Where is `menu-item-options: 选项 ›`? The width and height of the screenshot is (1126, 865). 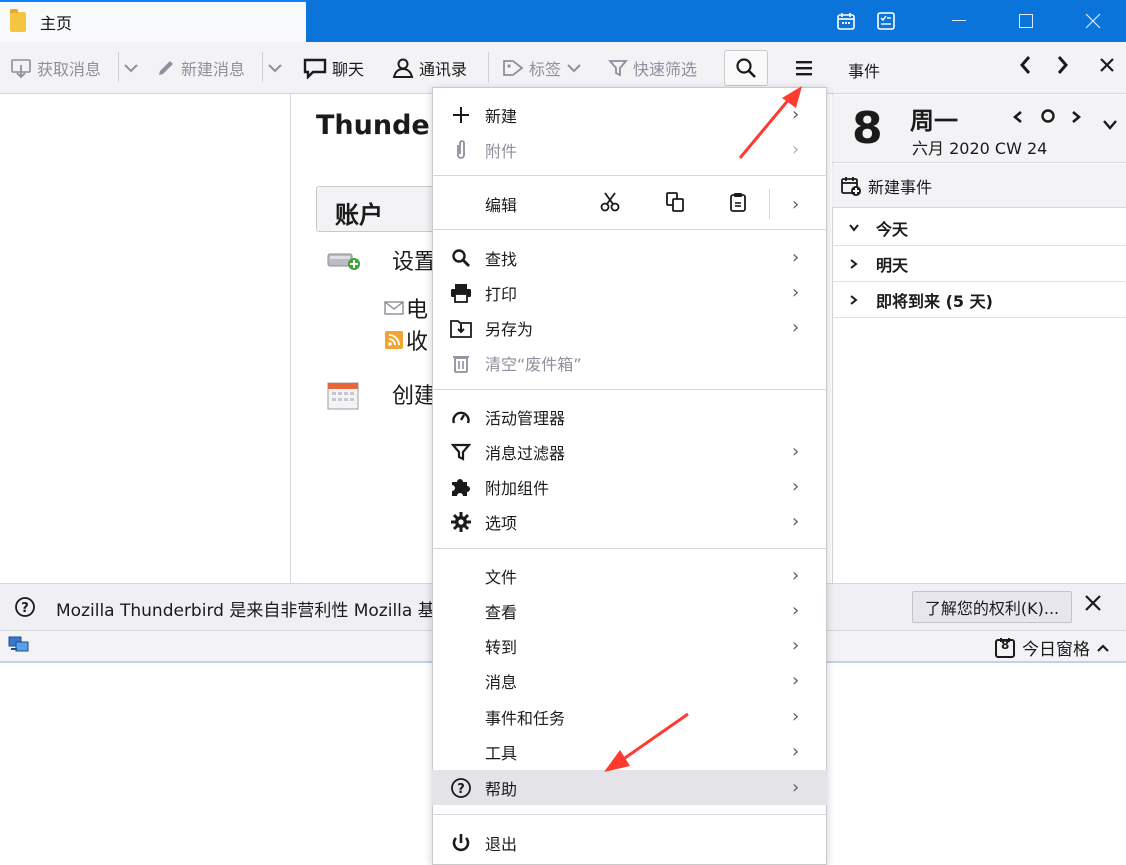 menu-item-options: 选项 › is located at coordinates (629, 521).